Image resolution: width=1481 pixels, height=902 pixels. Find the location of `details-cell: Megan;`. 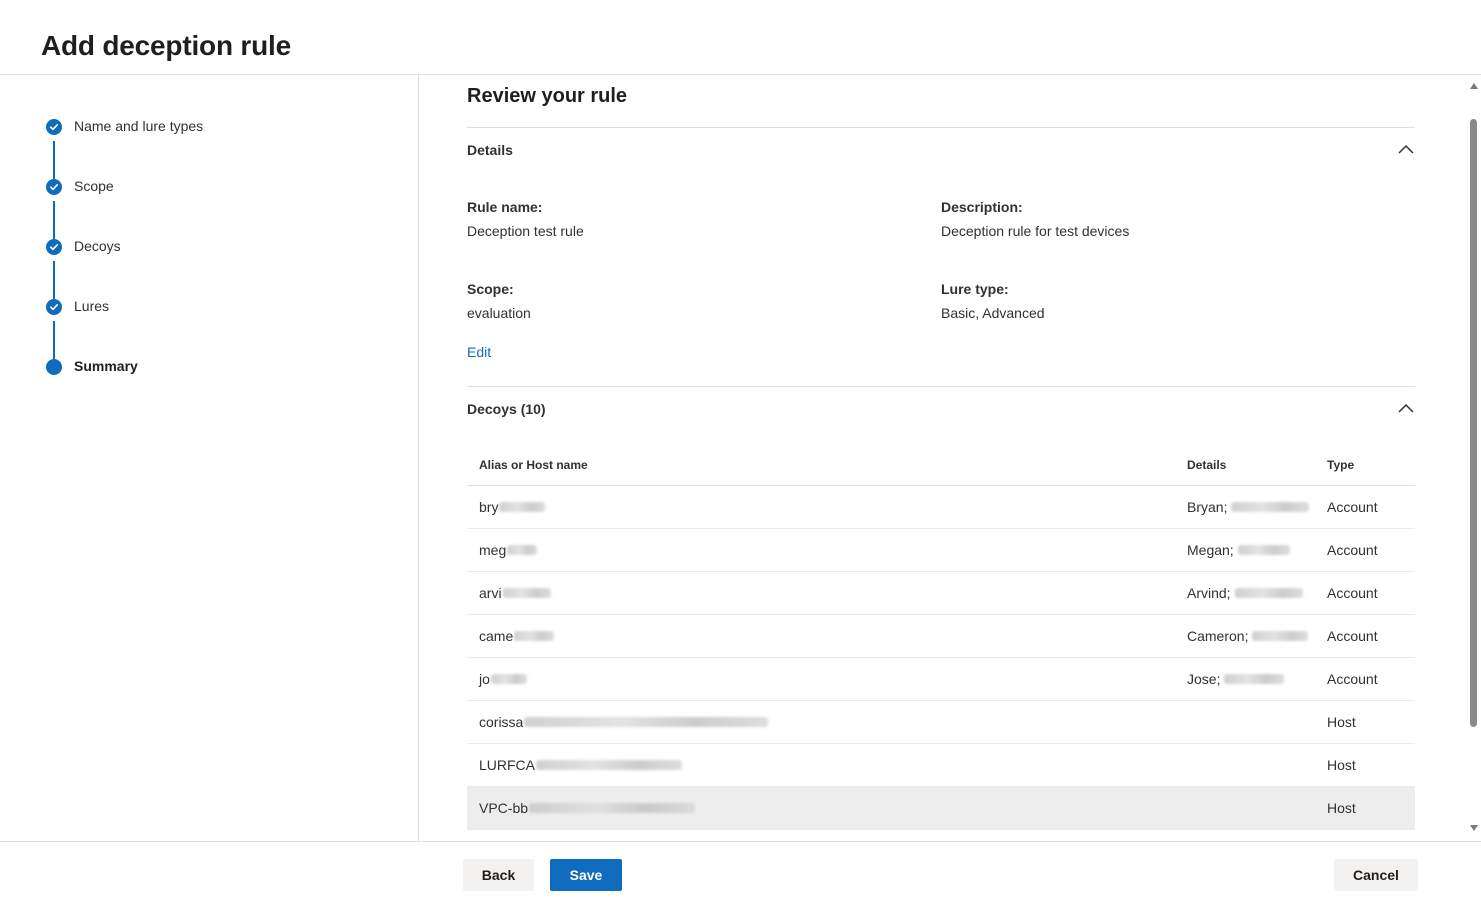

details-cell: Megan; is located at coordinates (1210, 550).